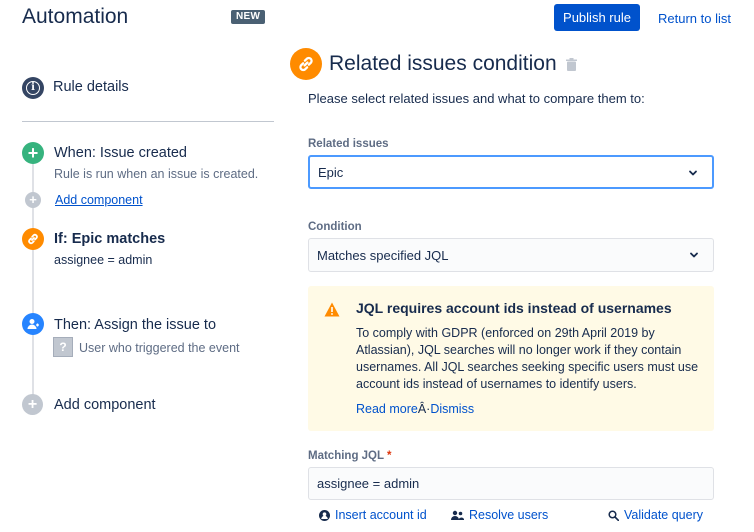 Image resolution: width=754 pixels, height=532 pixels. I want to click on trash-icon, so click(571, 64).